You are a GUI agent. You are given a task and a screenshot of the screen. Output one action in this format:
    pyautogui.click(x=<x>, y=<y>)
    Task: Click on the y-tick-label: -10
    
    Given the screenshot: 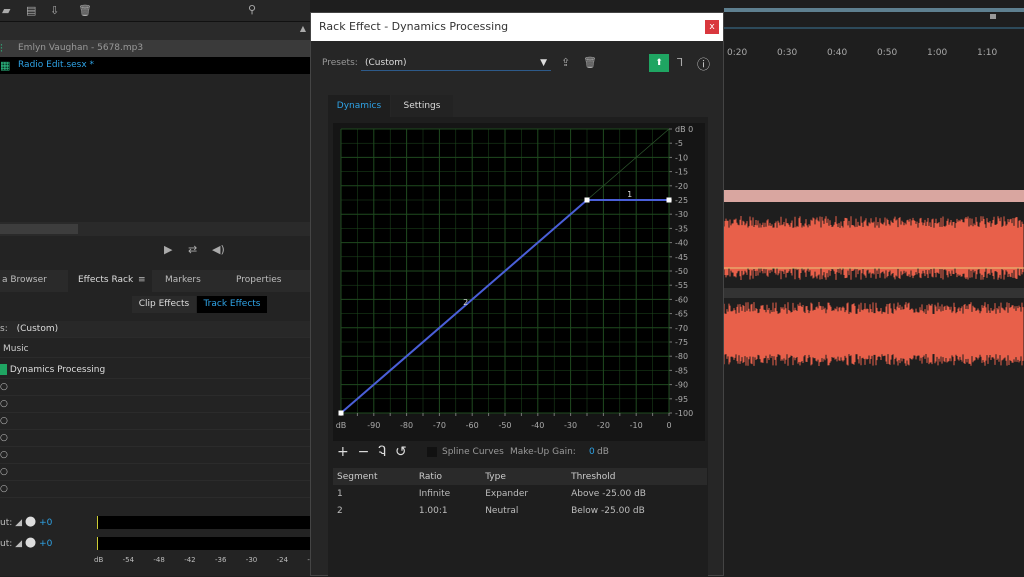 What is the action you would take?
    pyautogui.click(x=681, y=157)
    